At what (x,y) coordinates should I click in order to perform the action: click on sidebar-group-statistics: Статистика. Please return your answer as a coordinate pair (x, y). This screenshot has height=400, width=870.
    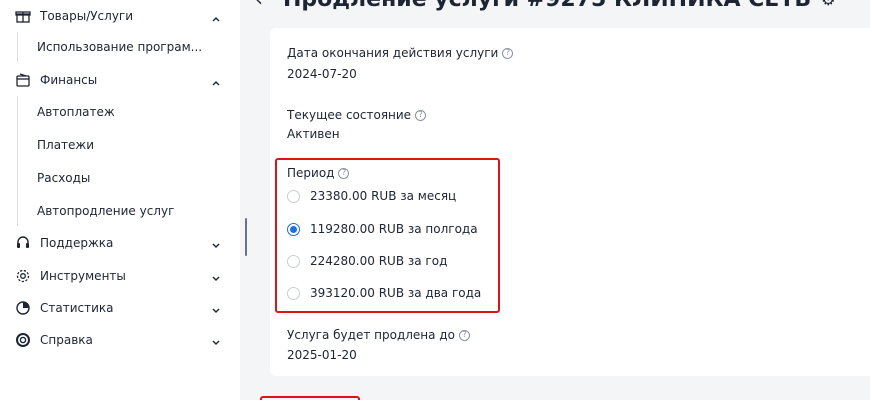
    Looking at the image, I should click on (120, 308).